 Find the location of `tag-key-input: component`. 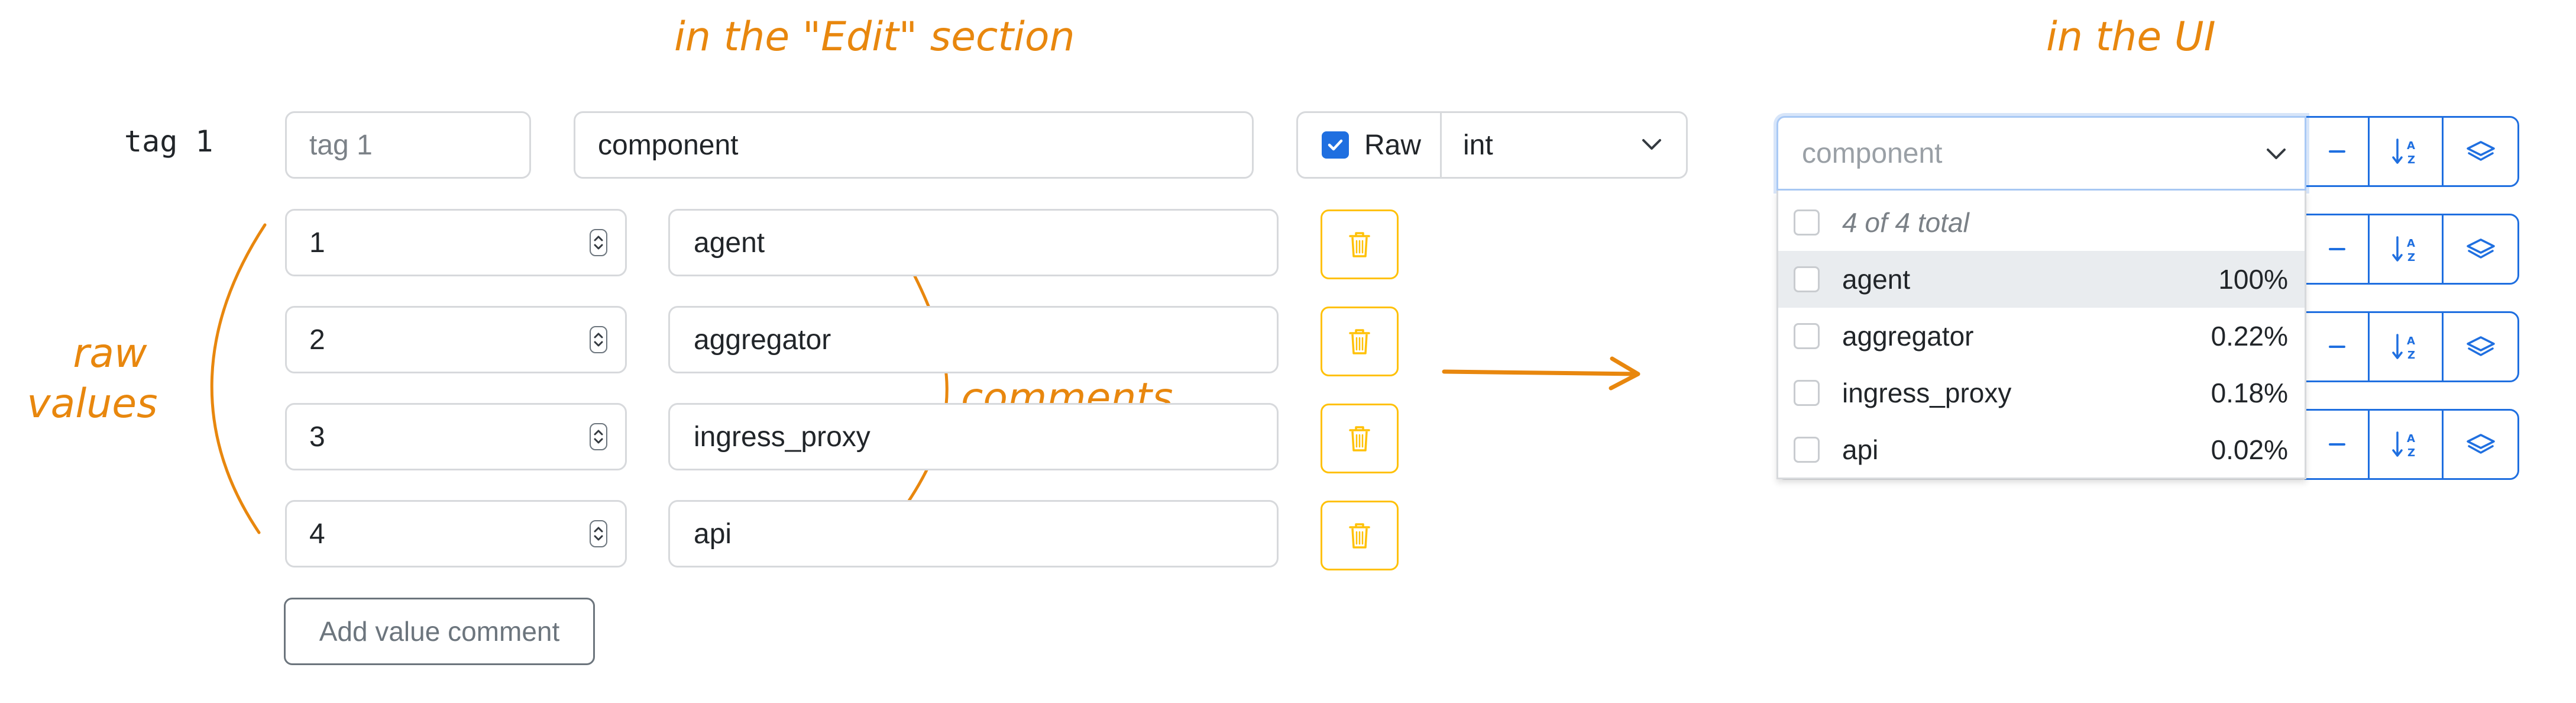

tag-key-input: component is located at coordinates (914, 145).